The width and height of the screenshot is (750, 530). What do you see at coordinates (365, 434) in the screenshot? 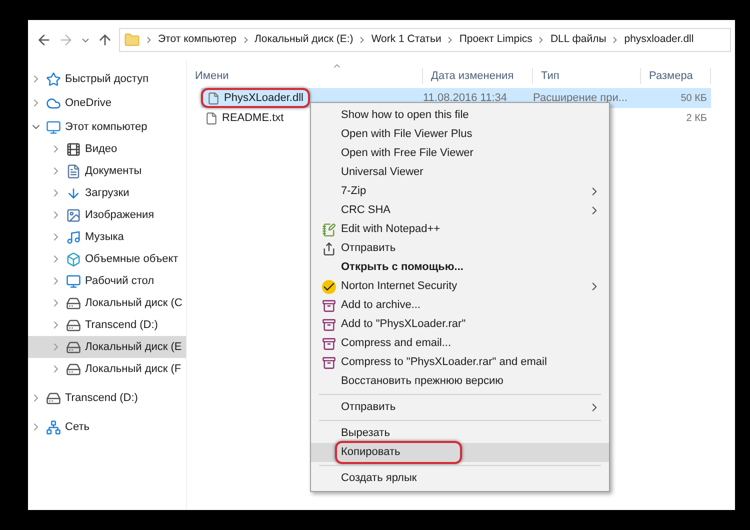
I see `menu-item-label: Вырезать` at bounding box center [365, 434].